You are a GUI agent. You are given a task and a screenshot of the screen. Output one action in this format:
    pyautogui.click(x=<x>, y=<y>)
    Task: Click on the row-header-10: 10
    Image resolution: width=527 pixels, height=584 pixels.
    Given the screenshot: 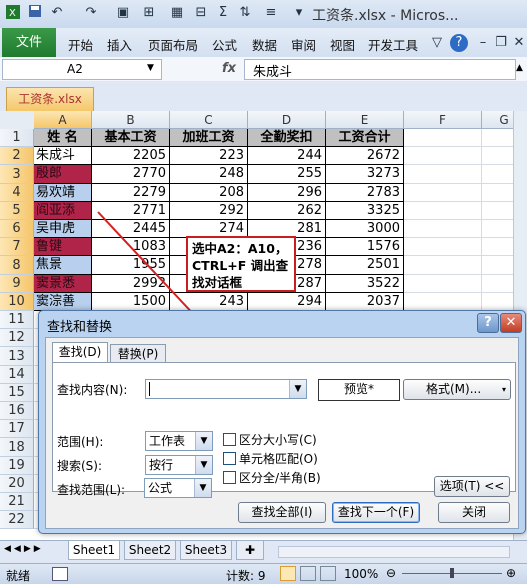 What is the action you would take?
    pyautogui.click(x=17, y=302)
    